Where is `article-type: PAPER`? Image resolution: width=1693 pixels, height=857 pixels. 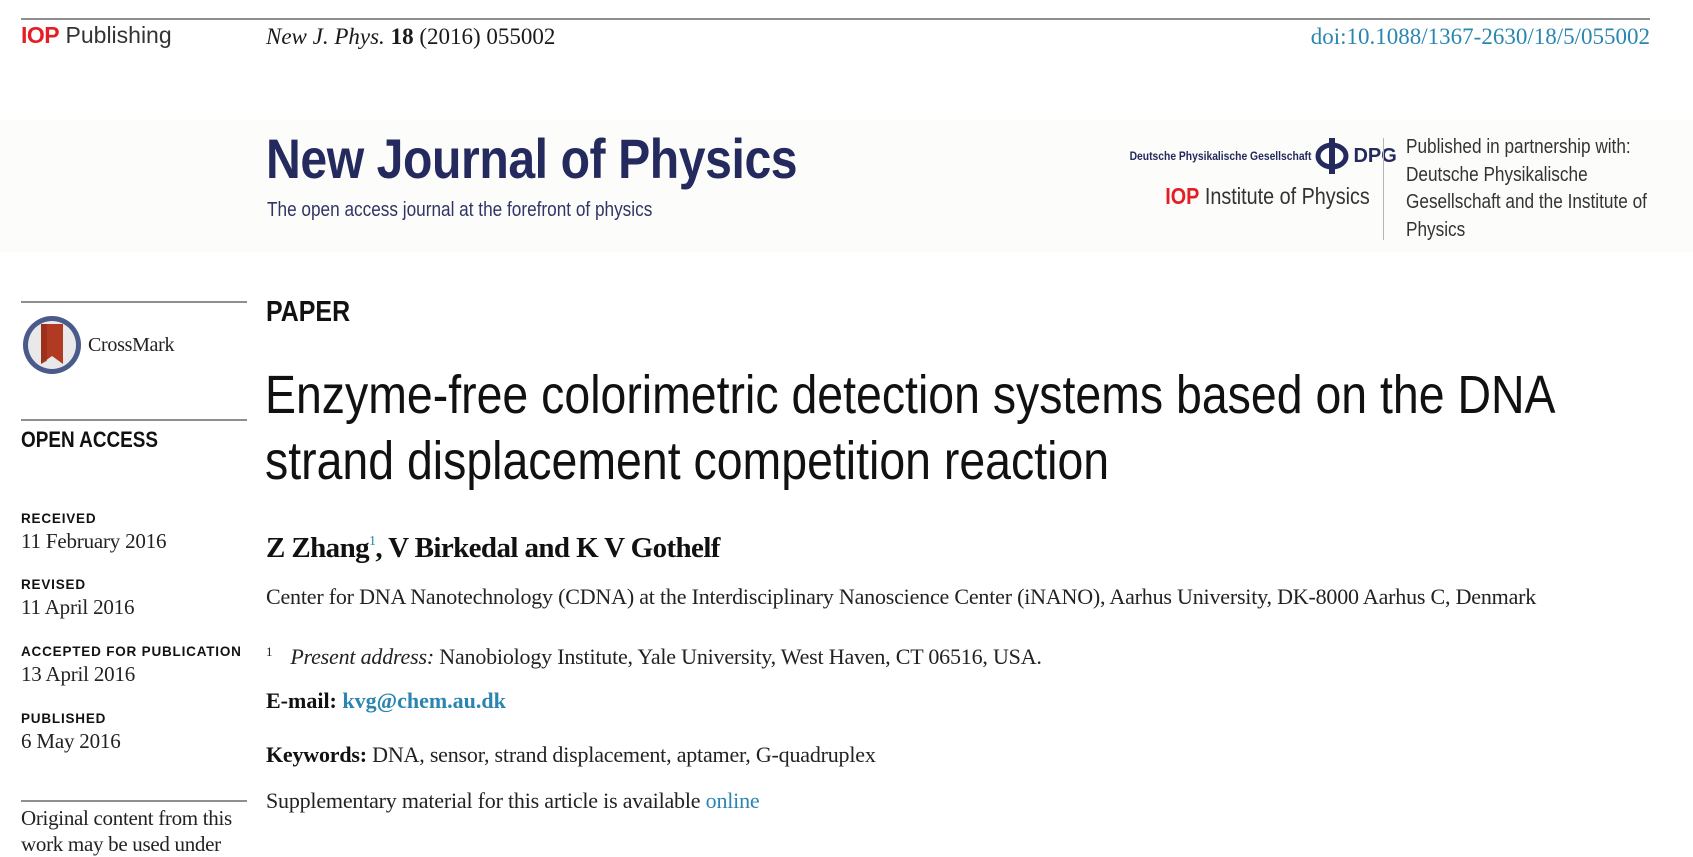 article-type: PAPER is located at coordinates (308, 312).